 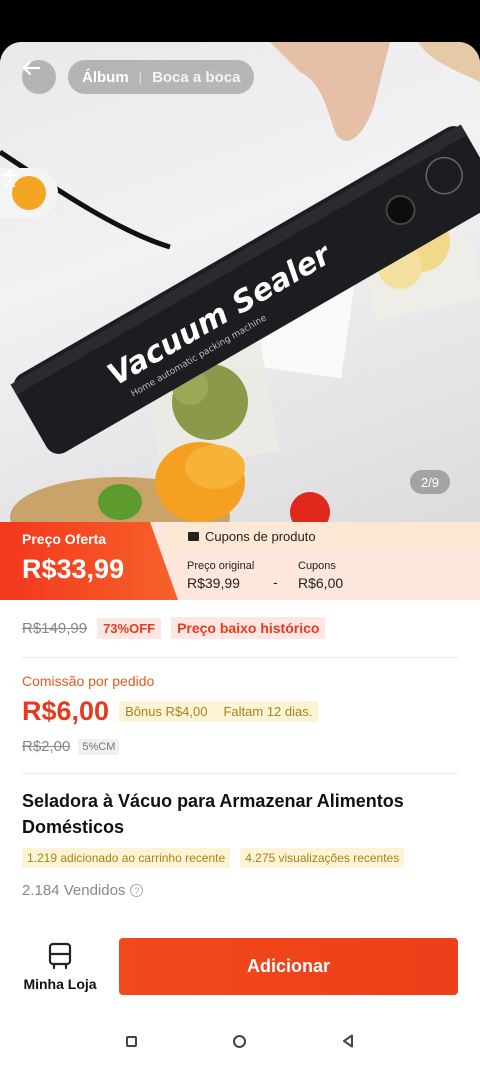 What do you see at coordinates (324, 536) in the screenshot?
I see `coupons-header: Cupons de produto` at bounding box center [324, 536].